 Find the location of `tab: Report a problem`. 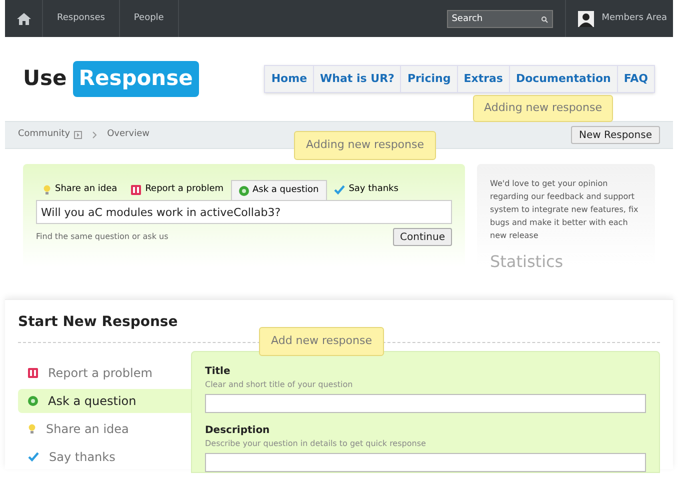

tab: Report a problem is located at coordinates (177, 190).